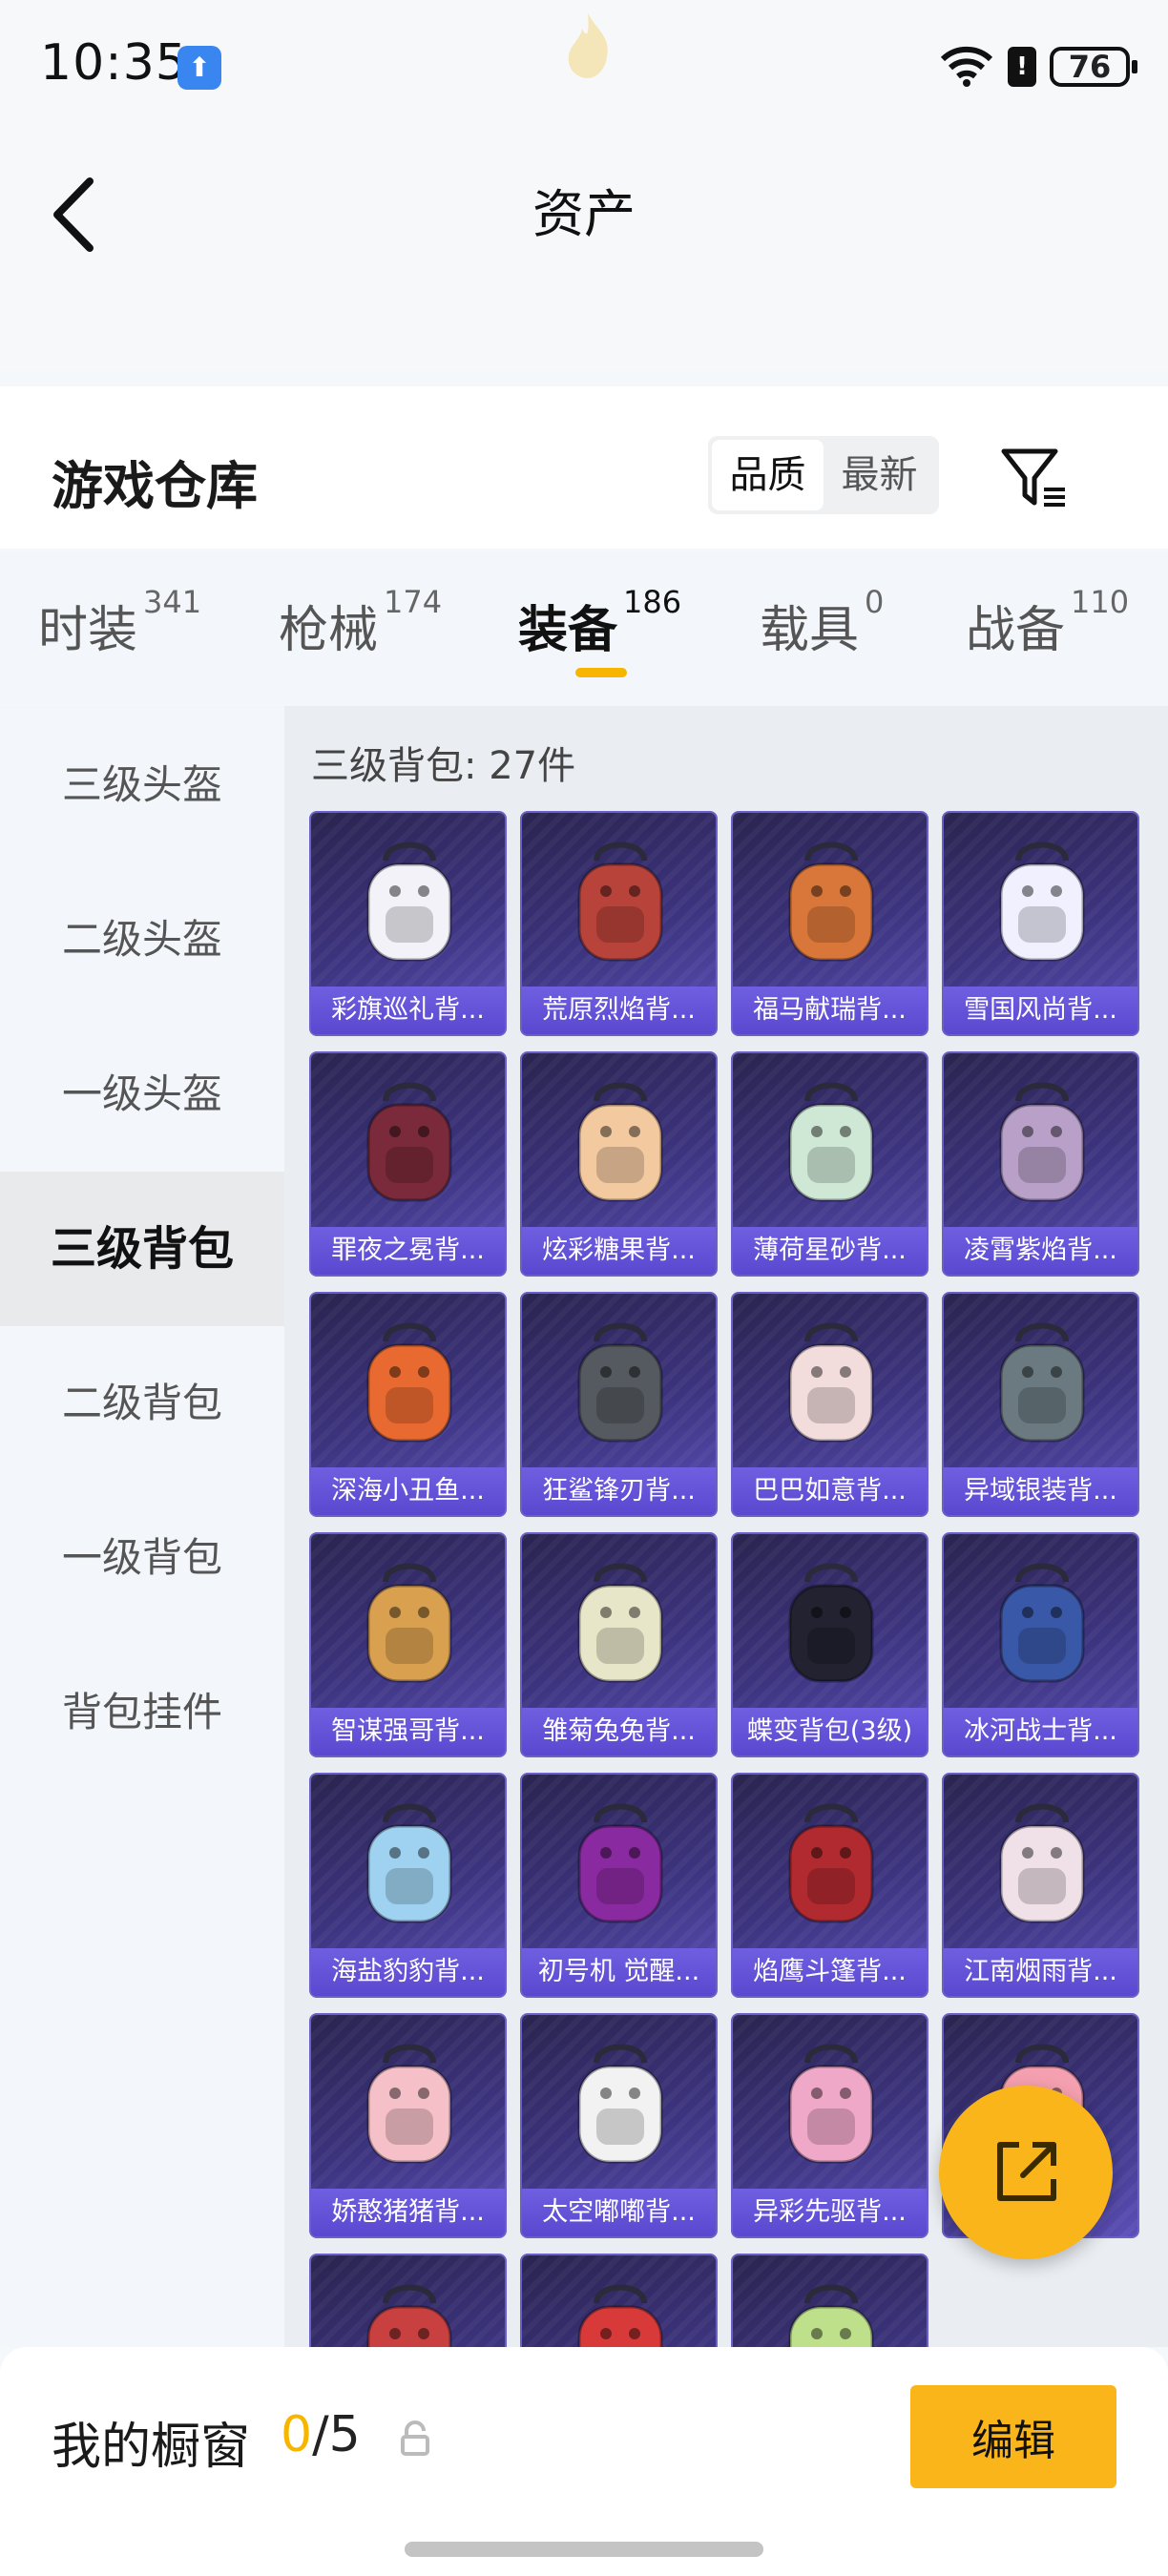 The image size is (1168, 2576). Describe the element at coordinates (199, 68) in the screenshot. I see `upload-notification-icon: ⬆` at that location.